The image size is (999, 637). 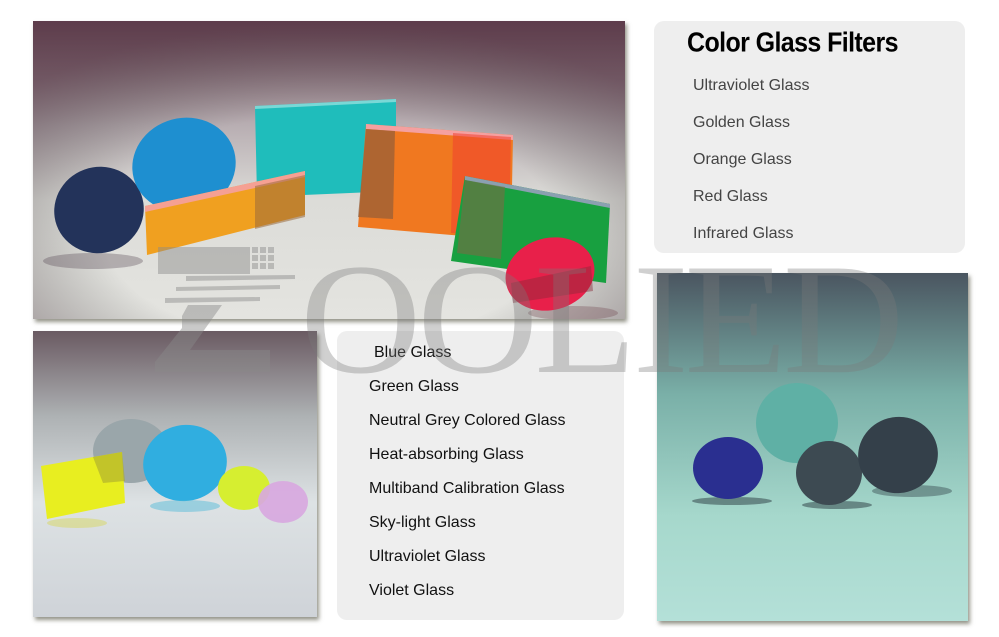 I want to click on photo-yellow-blue-violet-filters, so click(x=175, y=474).